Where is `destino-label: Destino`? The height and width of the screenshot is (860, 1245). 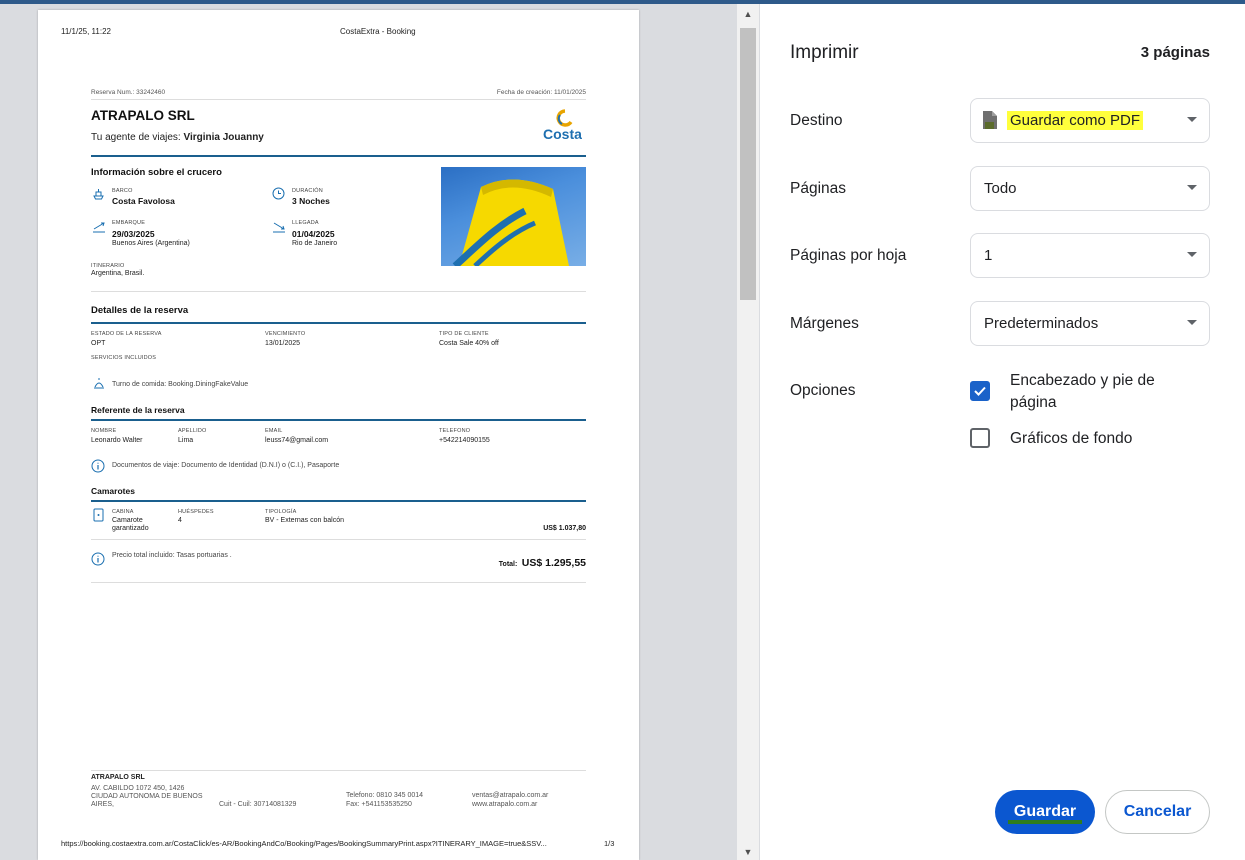
destino-label: Destino is located at coordinates (816, 120).